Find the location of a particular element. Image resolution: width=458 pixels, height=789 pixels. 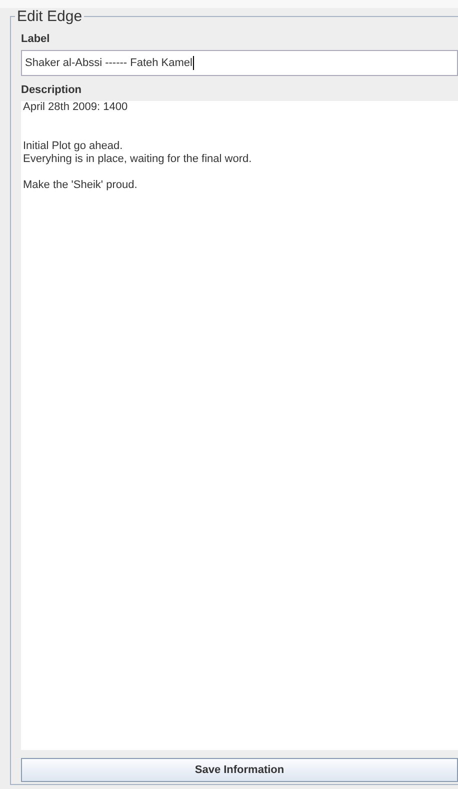

description-caption: Description is located at coordinates (52, 90).